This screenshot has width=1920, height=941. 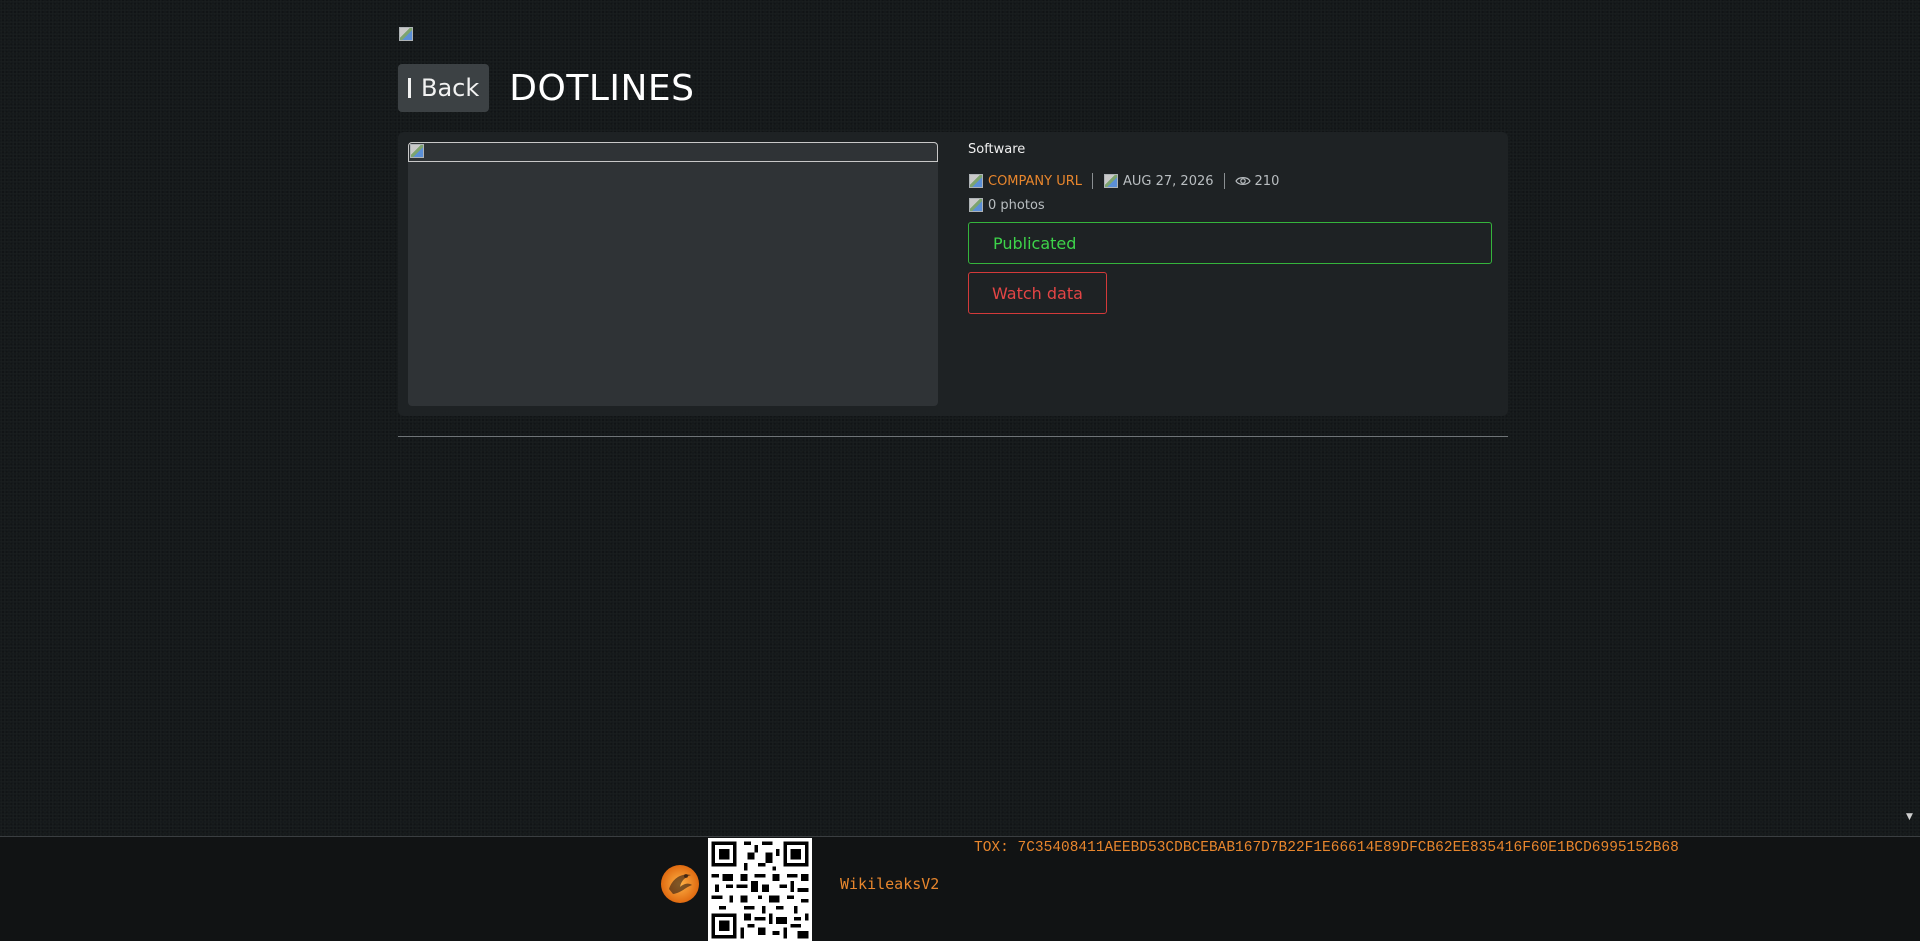 What do you see at coordinates (1230, 205) in the screenshot?
I see `photos-row: 0 photos` at bounding box center [1230, 205].